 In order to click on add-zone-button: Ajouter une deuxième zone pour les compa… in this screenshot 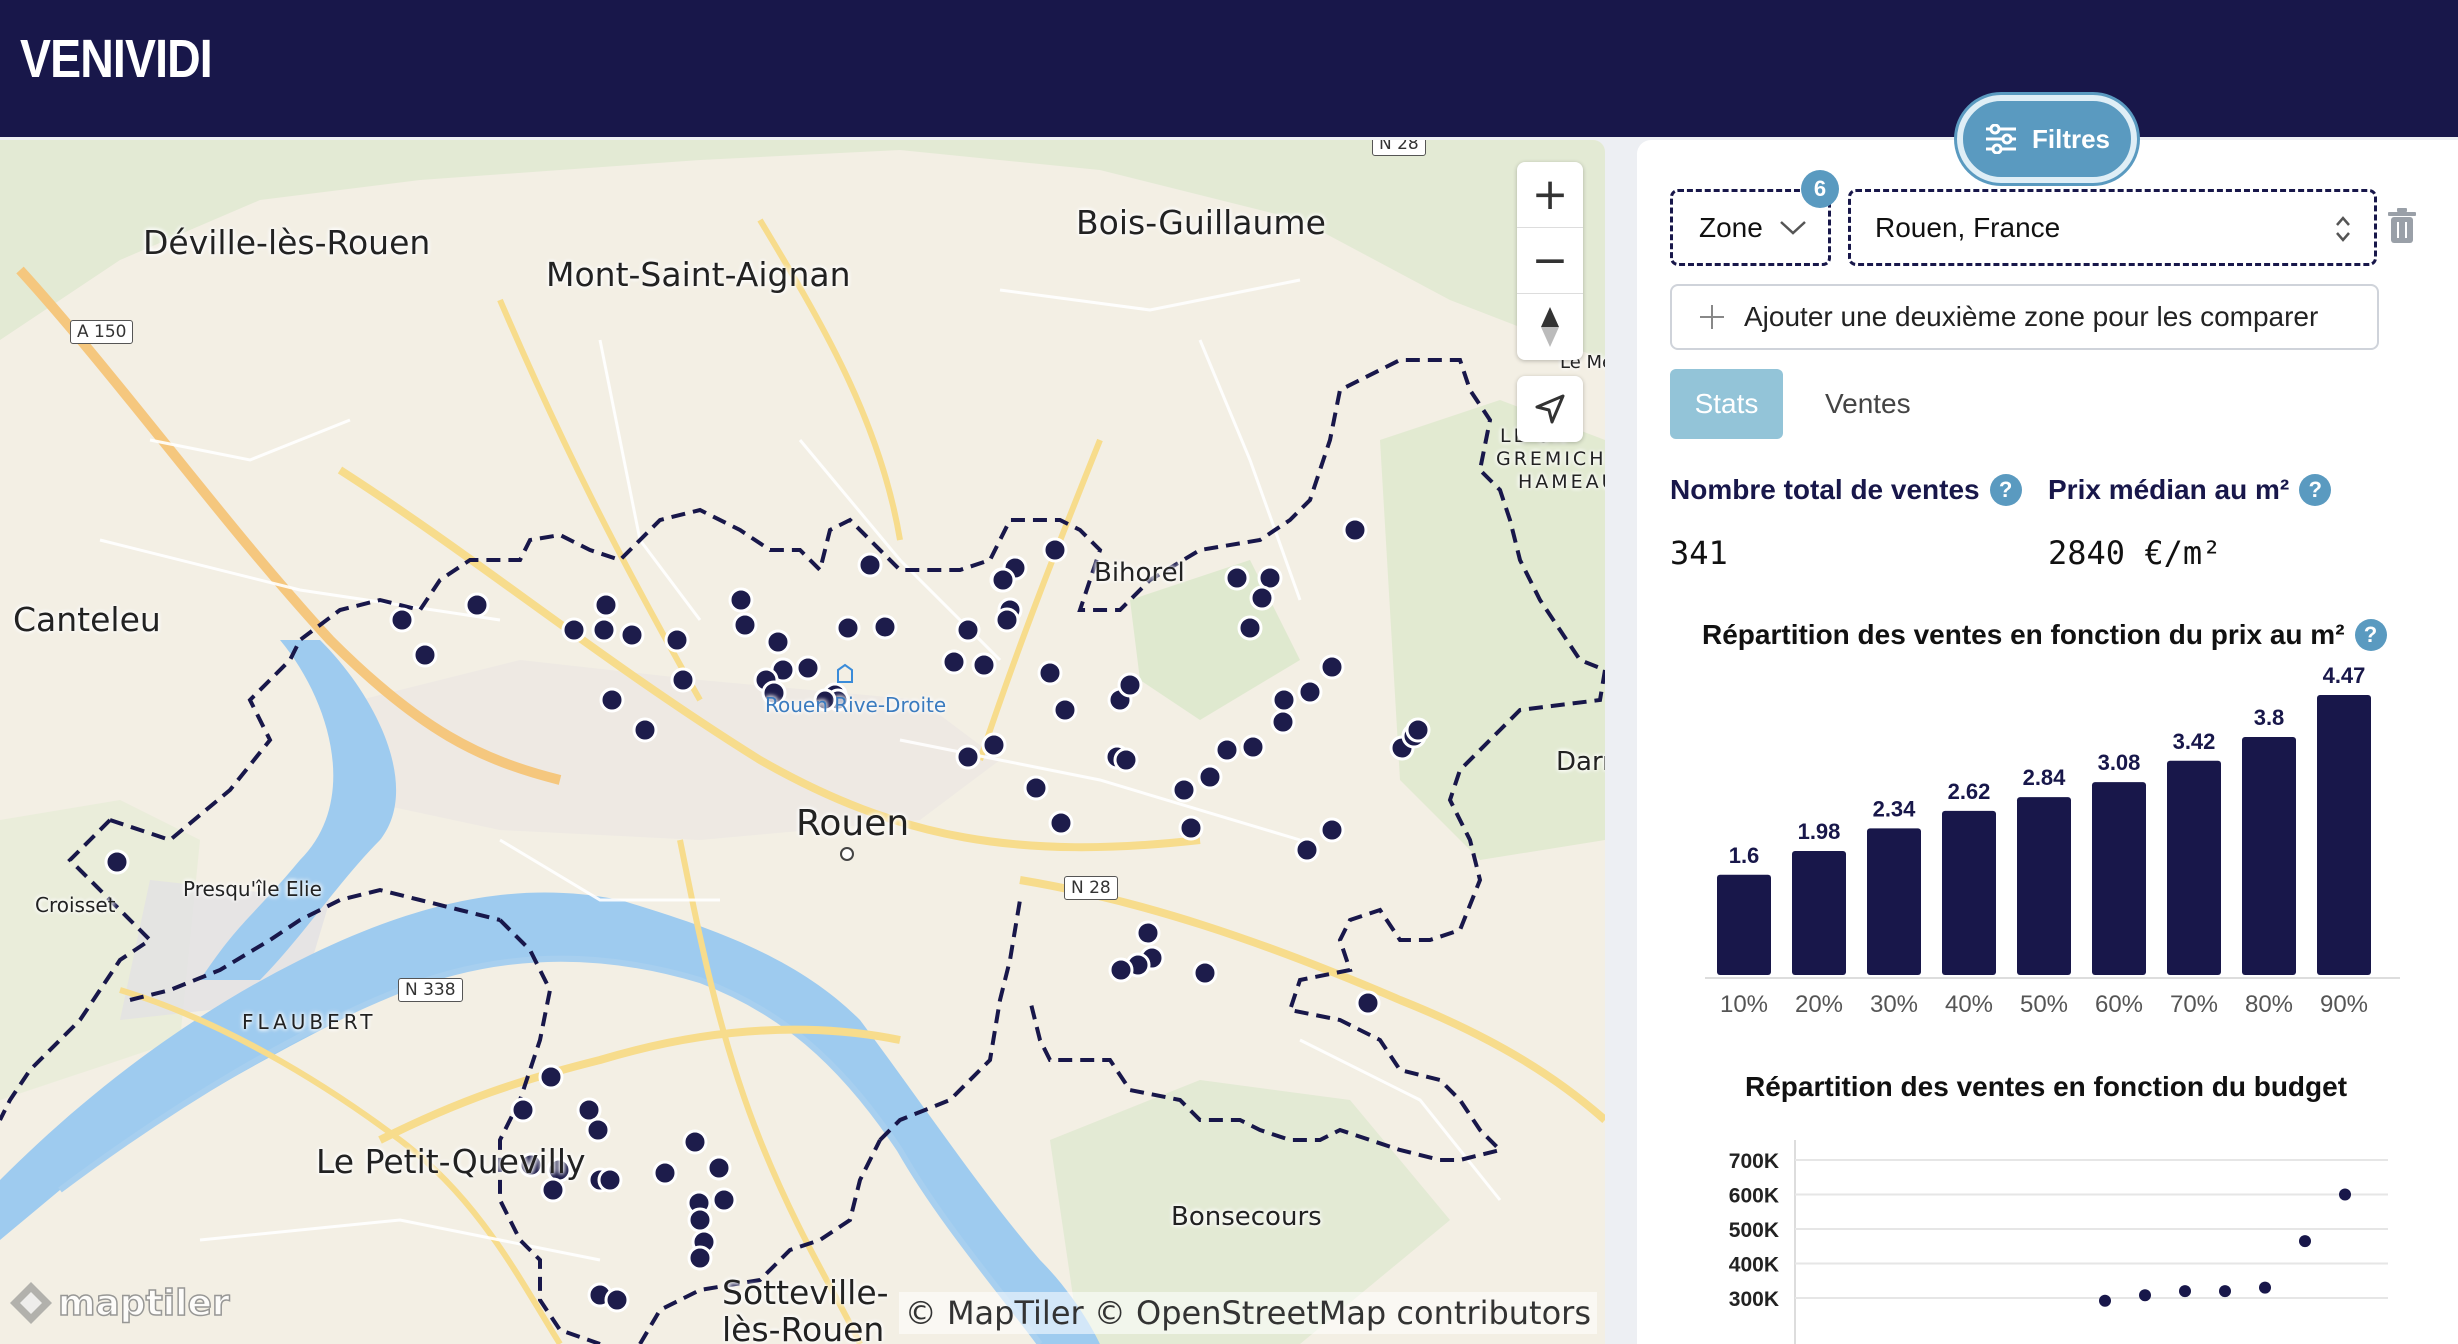, I will do `click(2024, 317)`.